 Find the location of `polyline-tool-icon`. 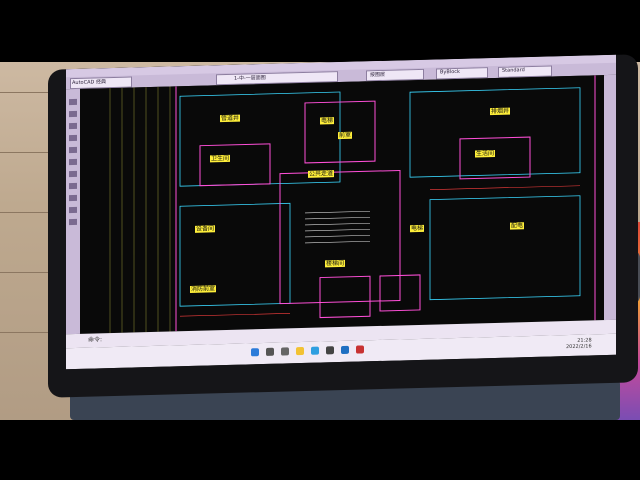

polyline-tool-icon is located at coordinates (73, 114).